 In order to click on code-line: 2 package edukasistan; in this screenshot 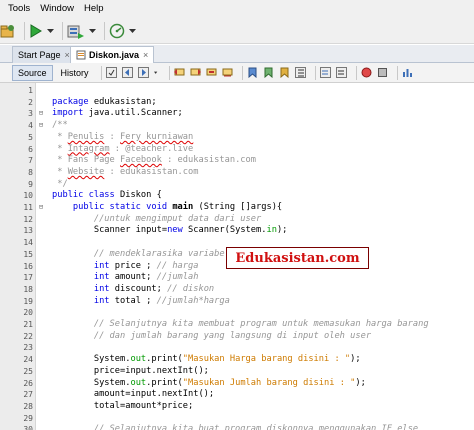, I will do `click(237, 103)`.